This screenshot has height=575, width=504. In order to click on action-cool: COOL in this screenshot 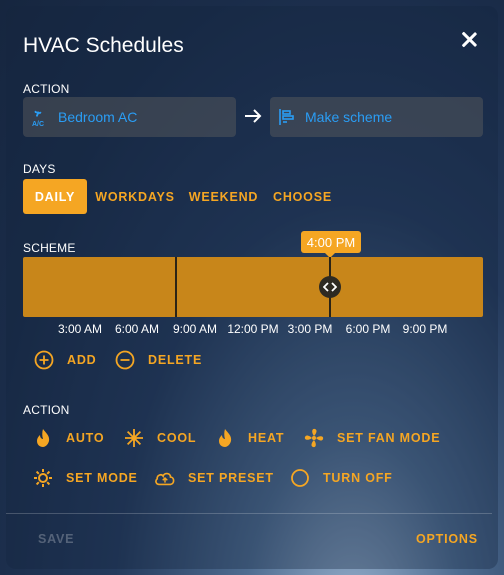, I will do `click(159, 438)`.